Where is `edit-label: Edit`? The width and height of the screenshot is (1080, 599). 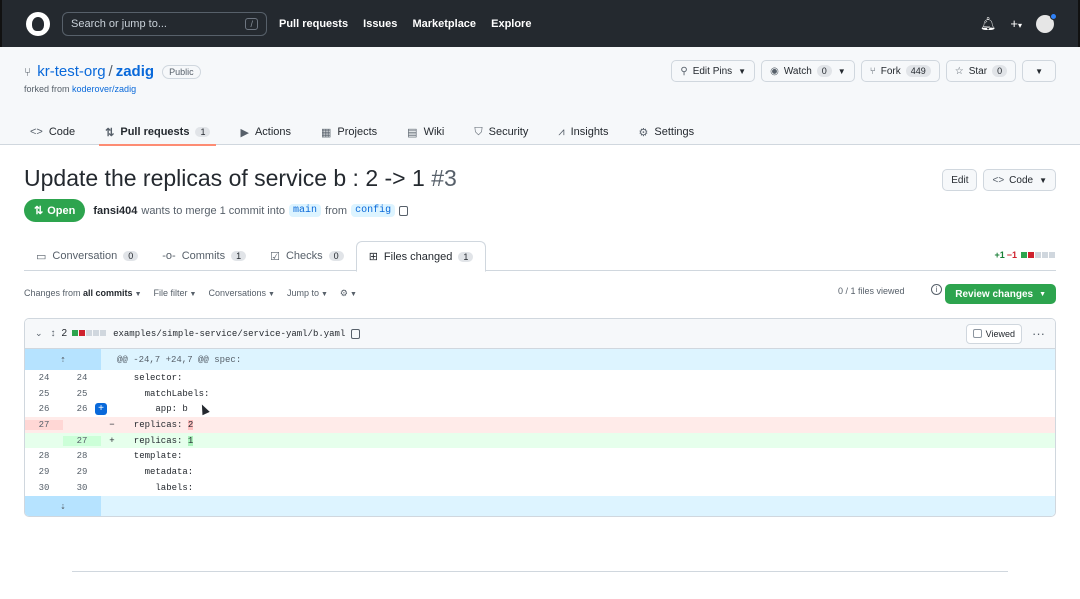 edit-label: Edit is located at coordinates (960, 180).